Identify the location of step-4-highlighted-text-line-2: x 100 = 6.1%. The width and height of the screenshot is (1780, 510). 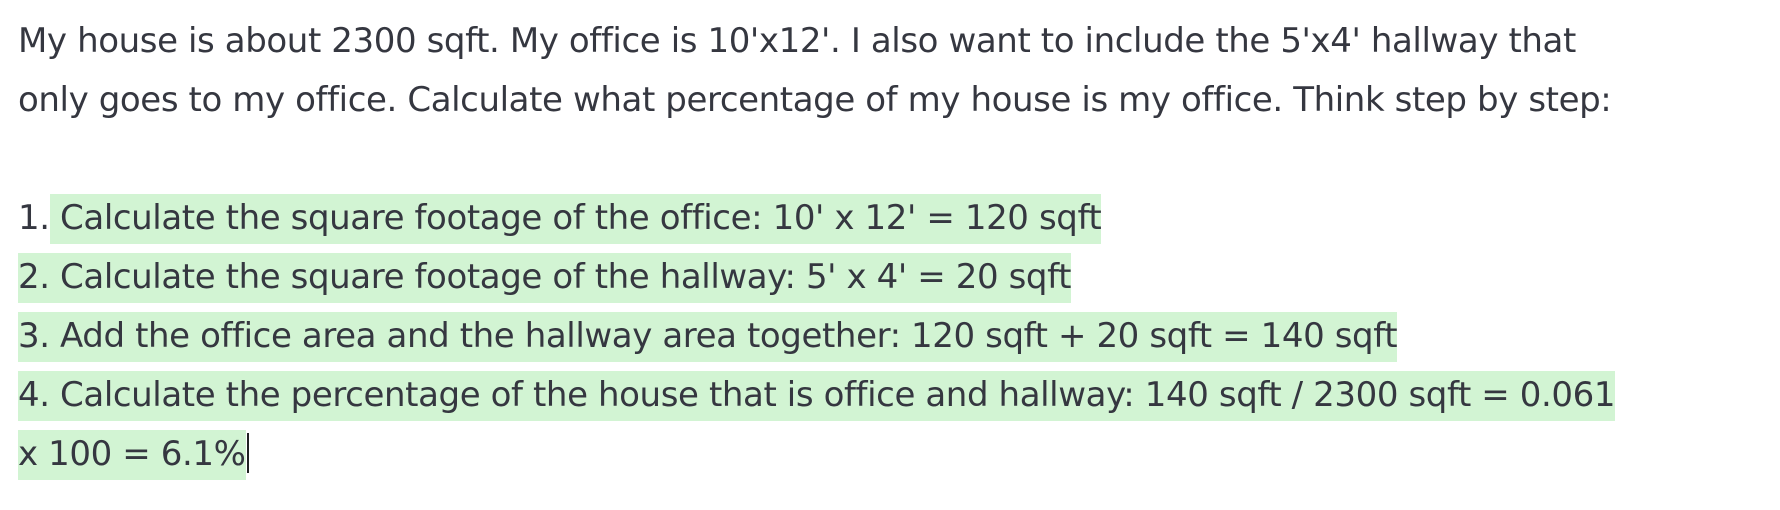
(132, 455).